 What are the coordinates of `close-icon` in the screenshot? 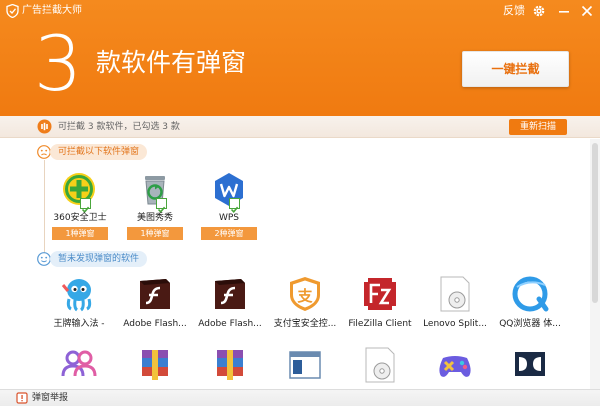 It's located at (587, 11).